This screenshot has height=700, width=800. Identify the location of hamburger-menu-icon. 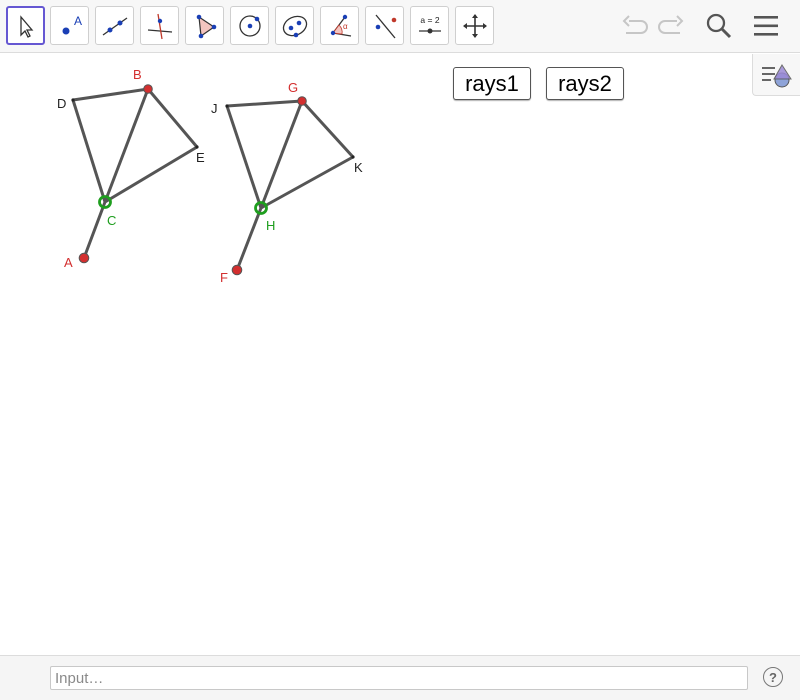
(766, 26).